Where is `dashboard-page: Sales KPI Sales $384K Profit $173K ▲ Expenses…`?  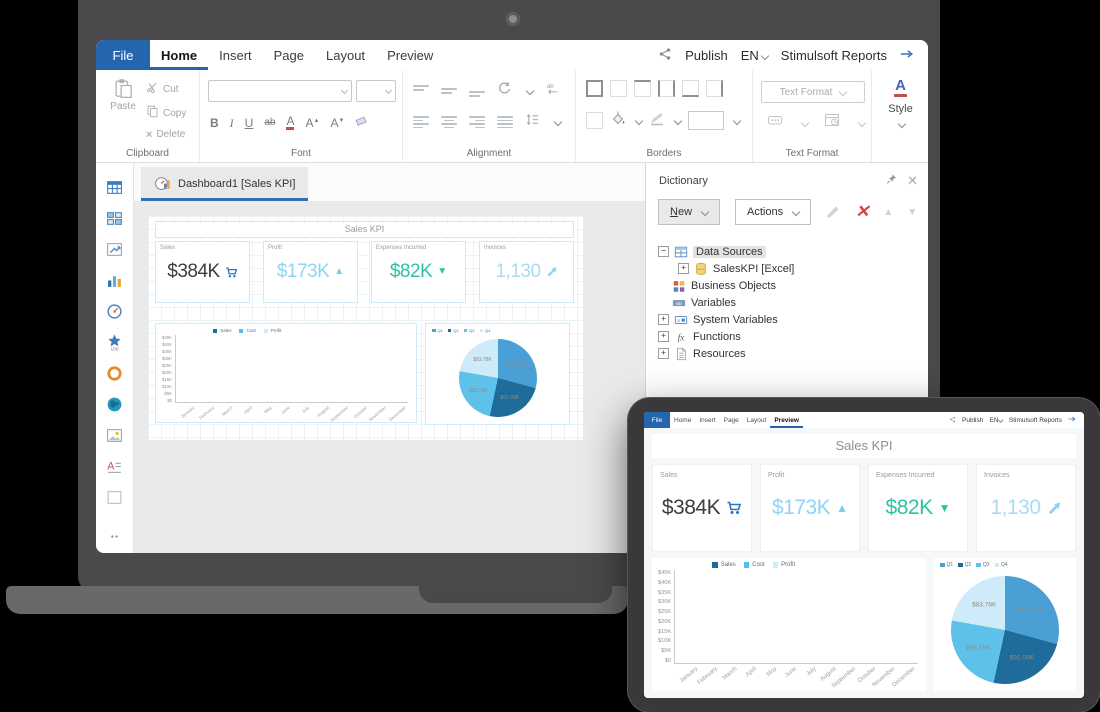 dashboard-page: Sales KPI Sales $384K Profit $173K ▲ Expenses… is located at coordinates (365, 328).